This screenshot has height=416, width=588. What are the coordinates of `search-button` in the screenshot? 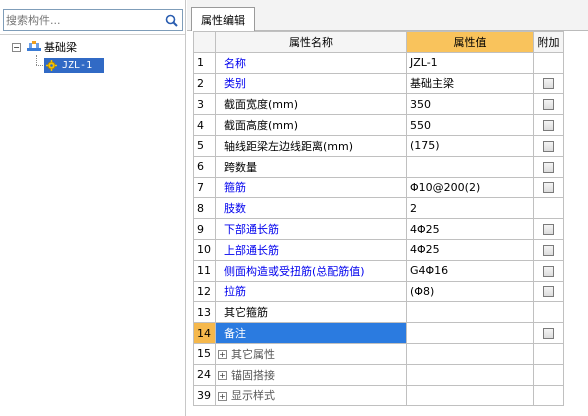 It's located at (171, 20).